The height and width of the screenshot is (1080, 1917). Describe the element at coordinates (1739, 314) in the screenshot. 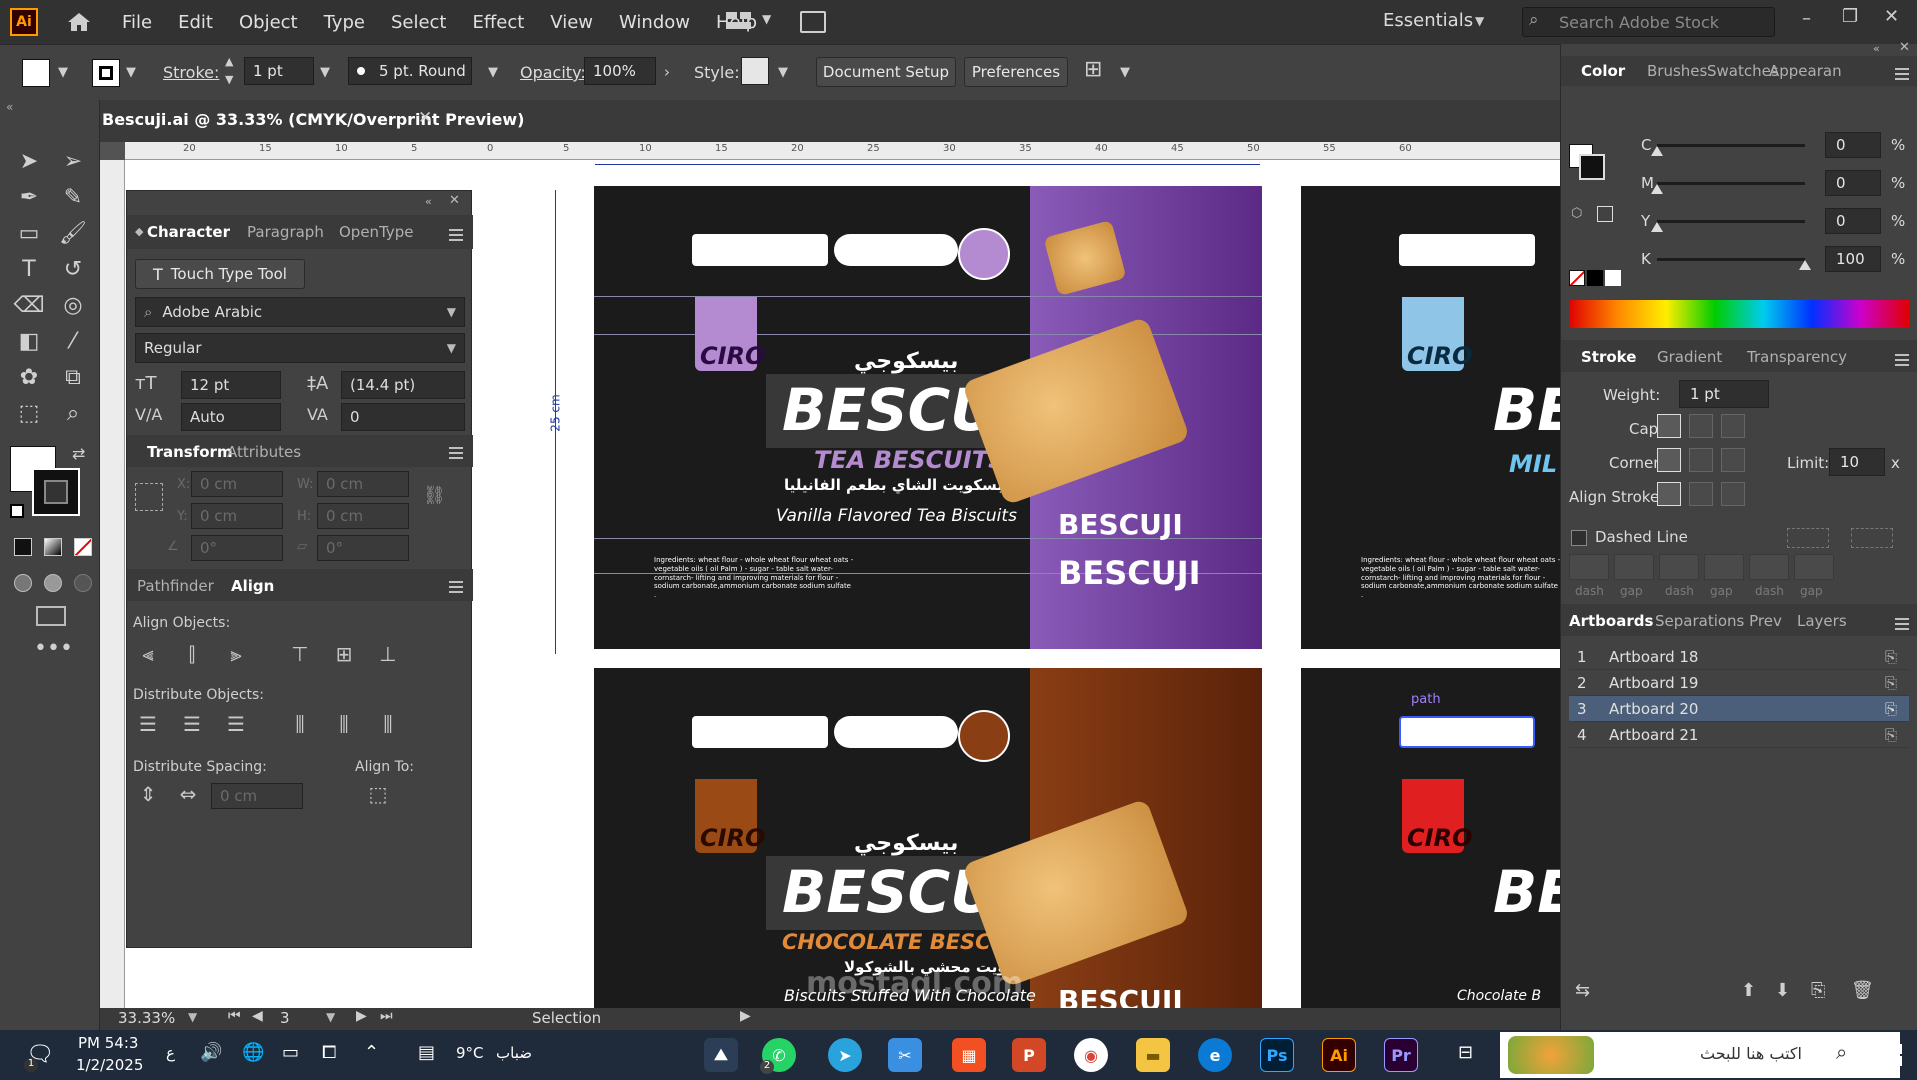

I see `color-spectrum` at that location.